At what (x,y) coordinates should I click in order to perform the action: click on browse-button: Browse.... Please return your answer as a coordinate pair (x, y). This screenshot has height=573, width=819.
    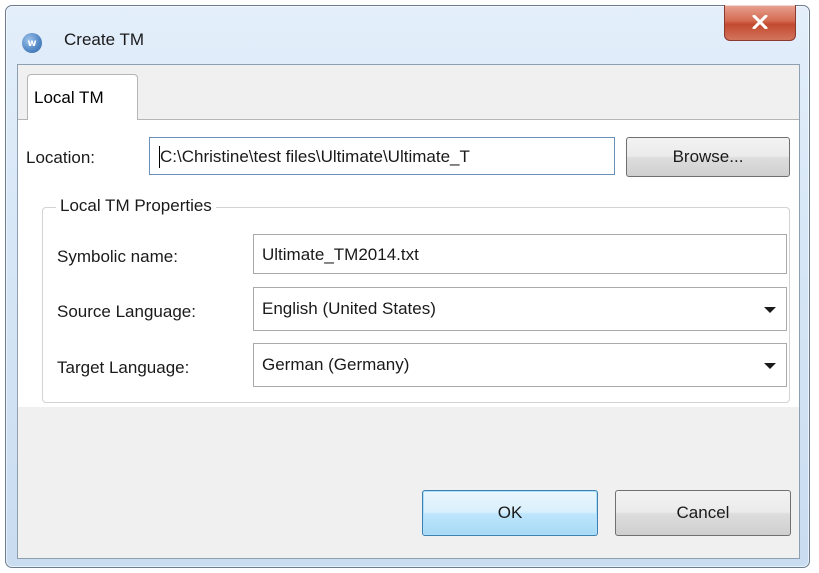
    Looking at the image, I should click on (708, 157).